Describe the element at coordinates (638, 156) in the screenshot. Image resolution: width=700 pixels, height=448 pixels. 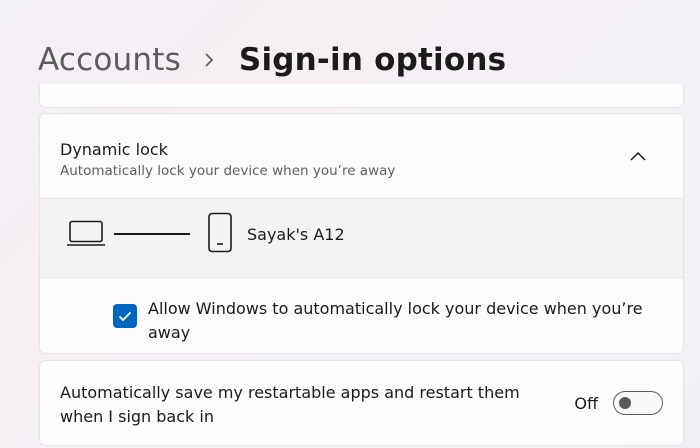
I see `chevron-up-icon` at that location.